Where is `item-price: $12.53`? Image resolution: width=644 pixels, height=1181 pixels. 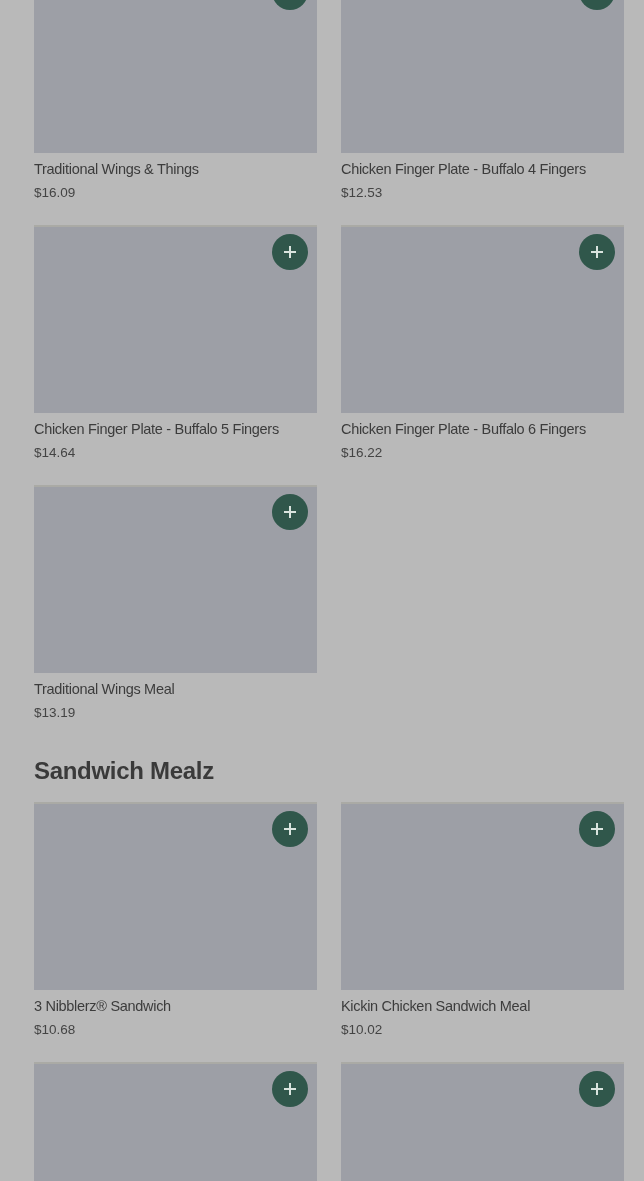
item-price: $12.53 is located at coordinates (362, 193).